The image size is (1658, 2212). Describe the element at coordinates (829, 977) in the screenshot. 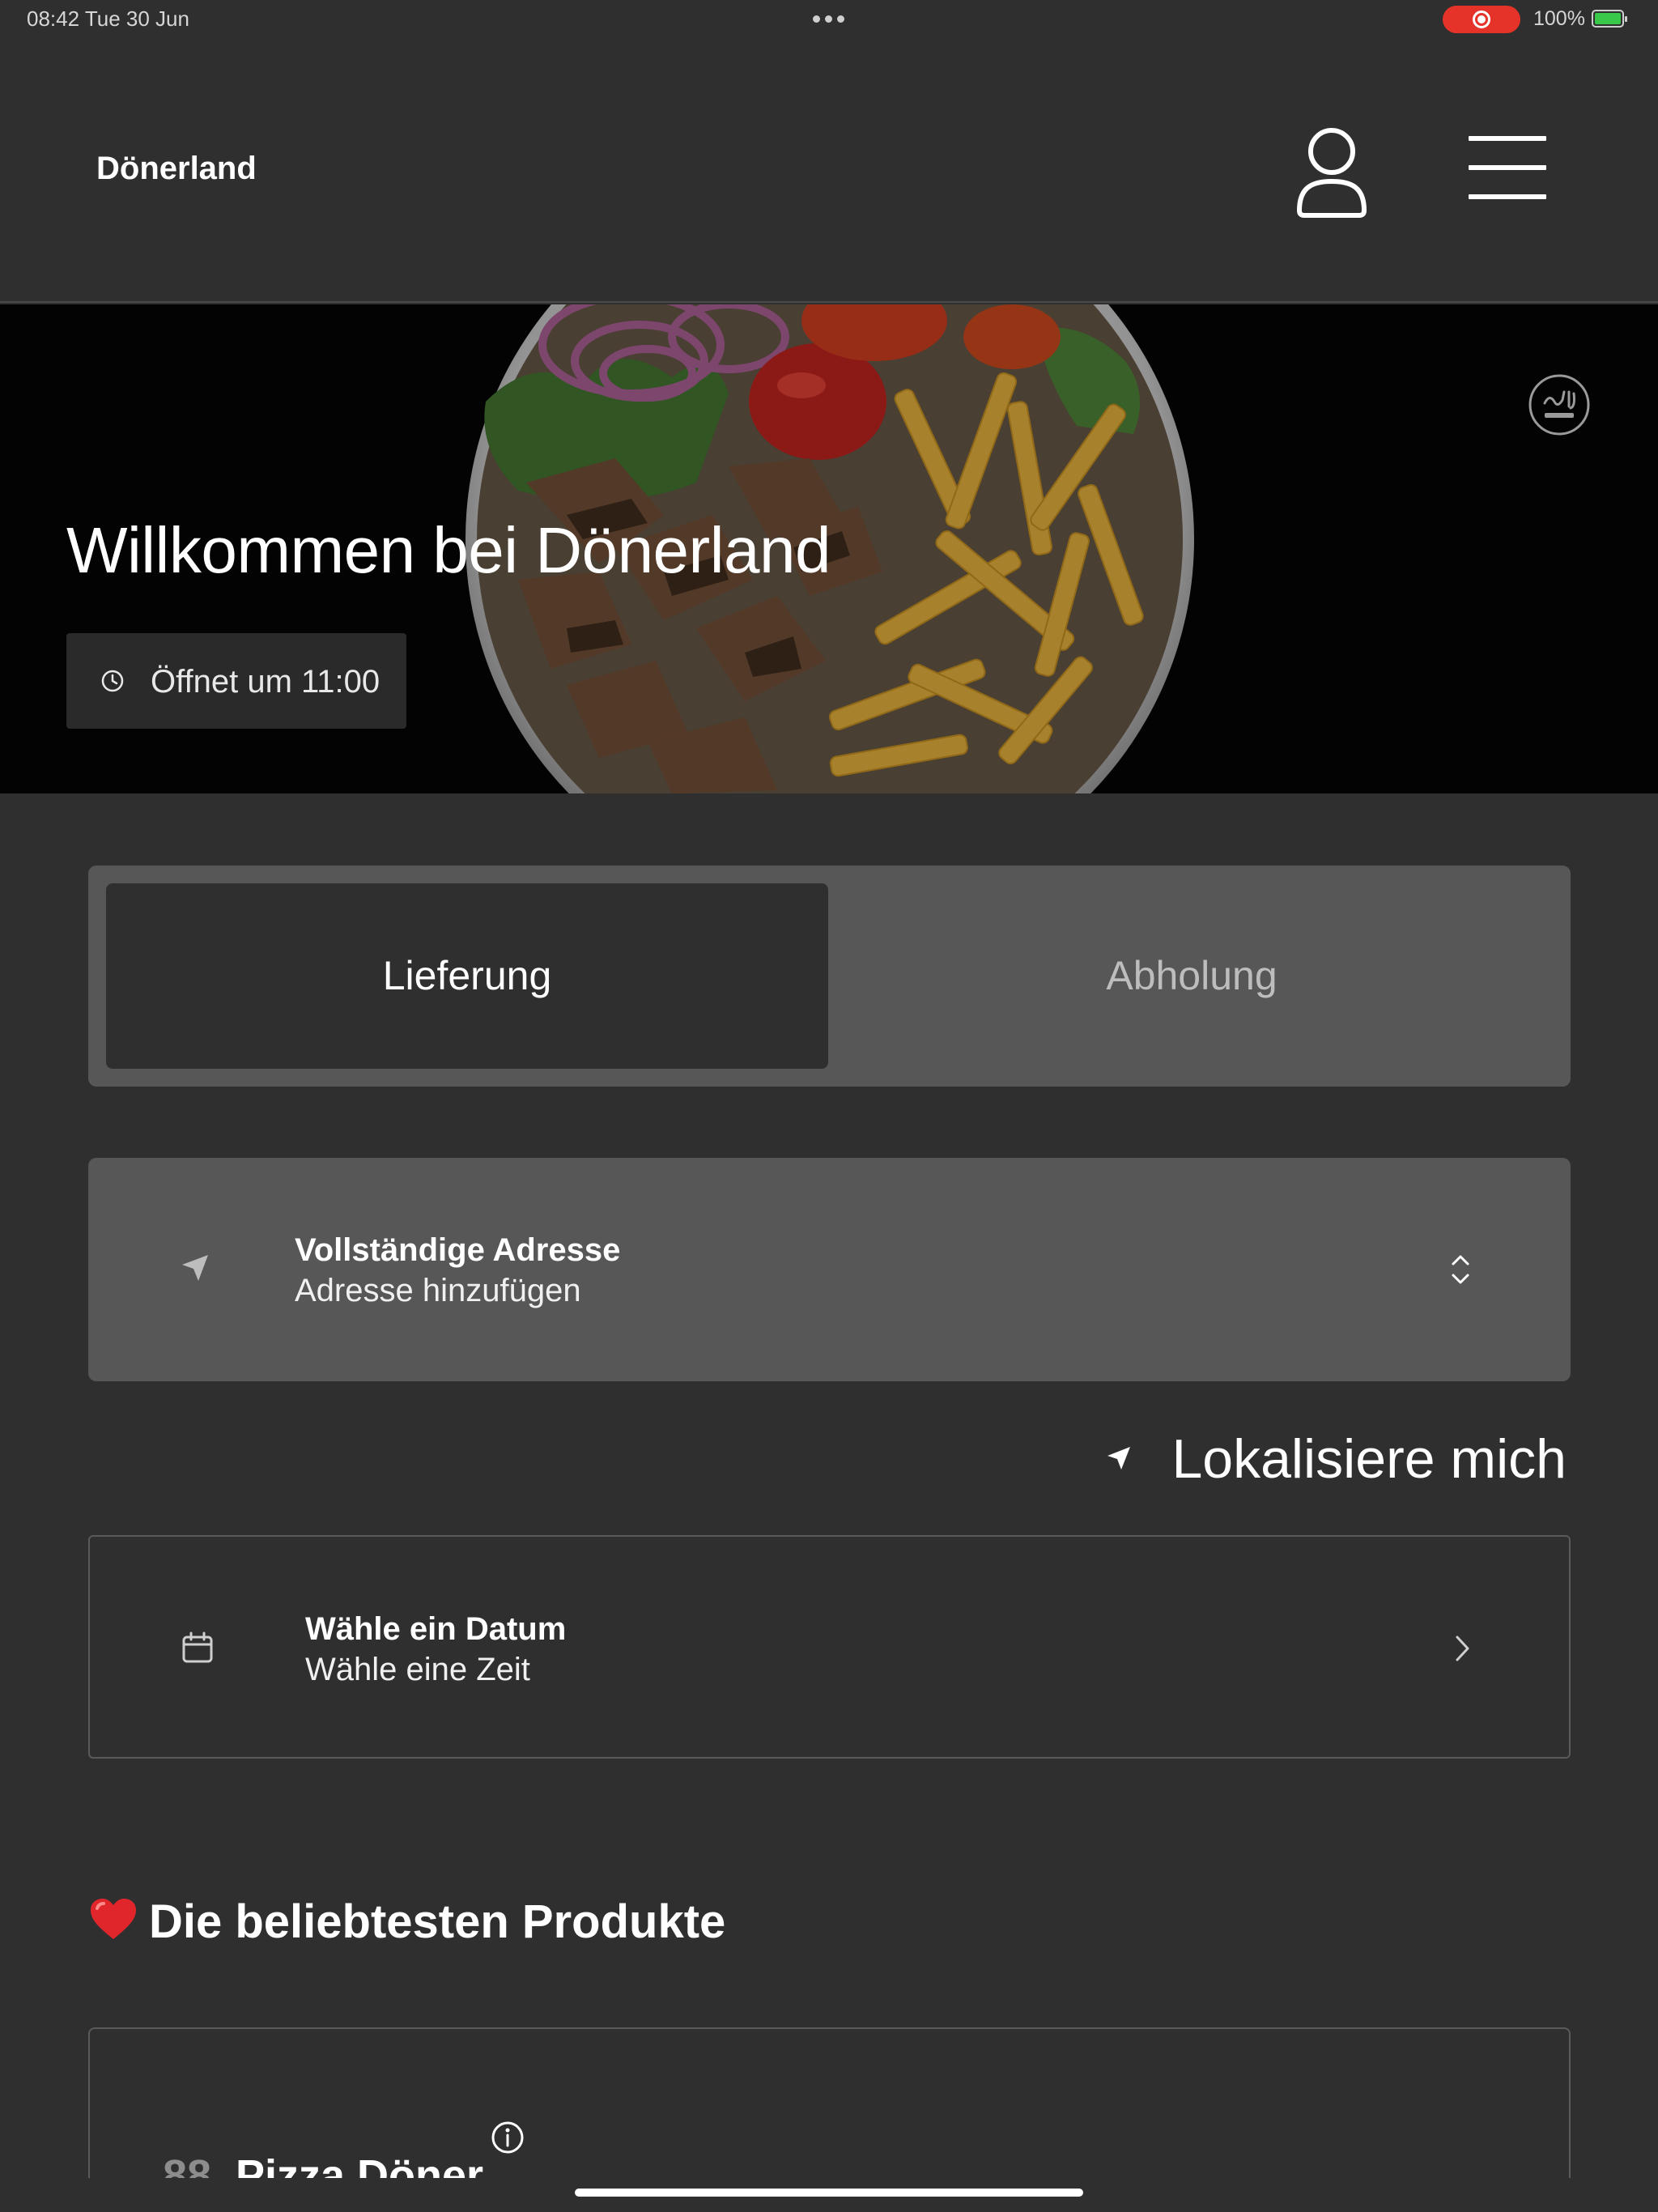

I see `order-type-toggle: Lieferung Abholung` at that location.